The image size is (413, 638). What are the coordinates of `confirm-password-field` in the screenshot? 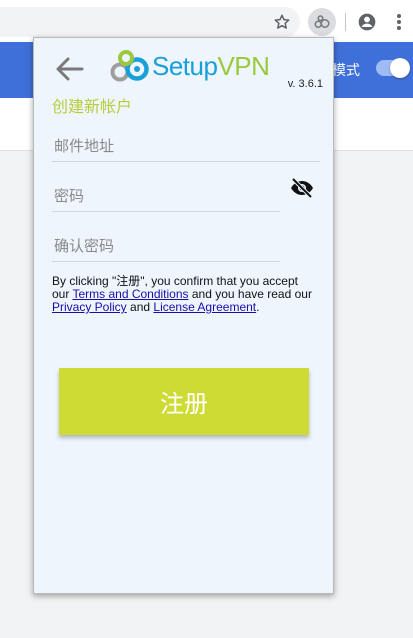 It's located at (166, 246).